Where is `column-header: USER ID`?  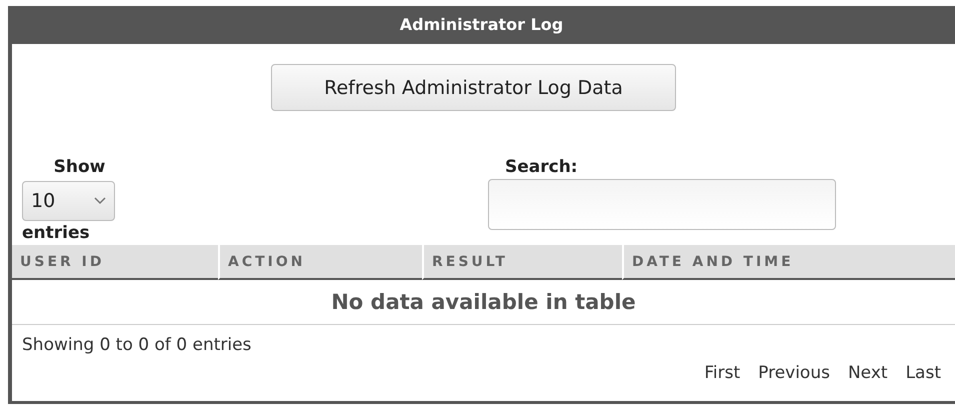 column-header: USER ID is located at coordinates (115, 262).